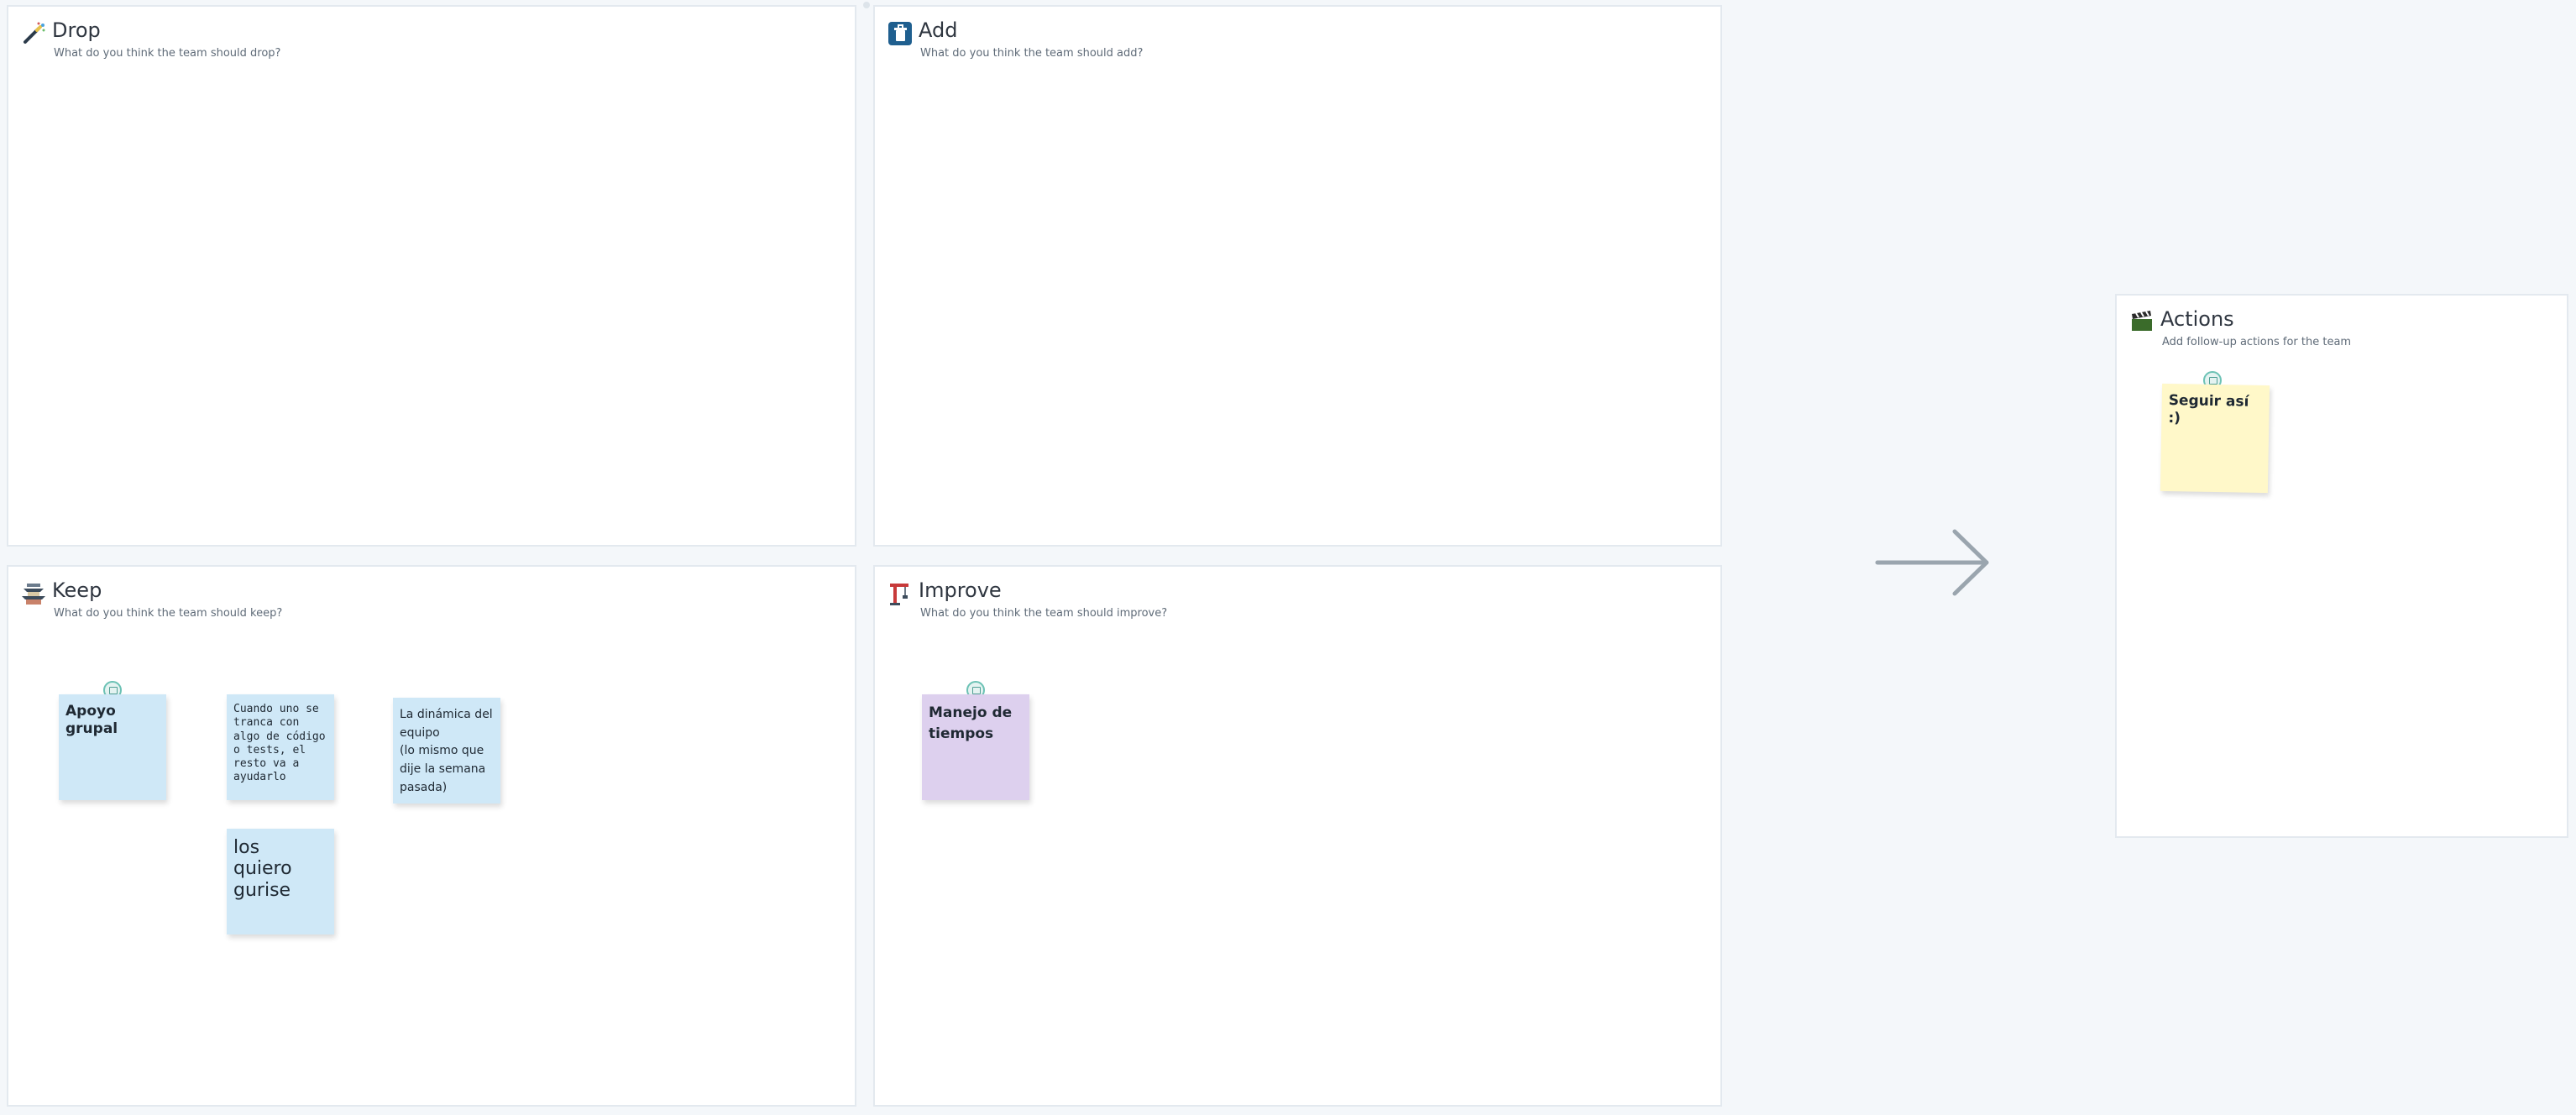  I want to click on frame-title: Actions, so click(2197, 319).